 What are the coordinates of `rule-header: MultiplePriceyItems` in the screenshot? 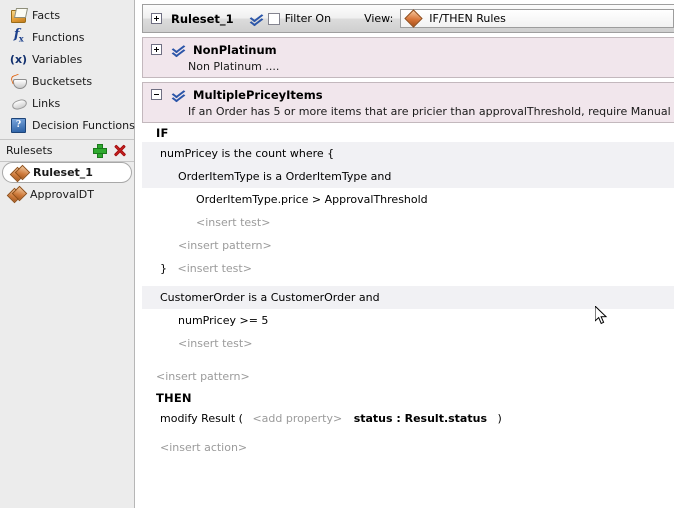 It's located at (408, 94).